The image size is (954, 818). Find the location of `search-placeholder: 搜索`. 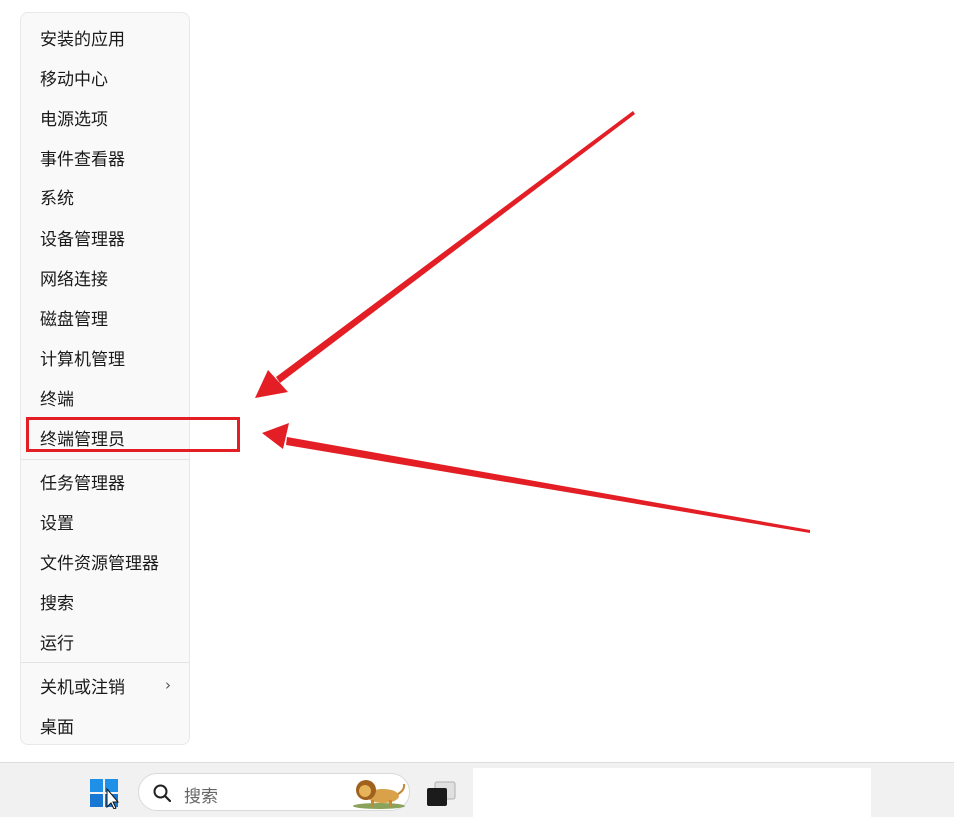

search-placeholder: 搜索 is located at coordinates (201, 797).